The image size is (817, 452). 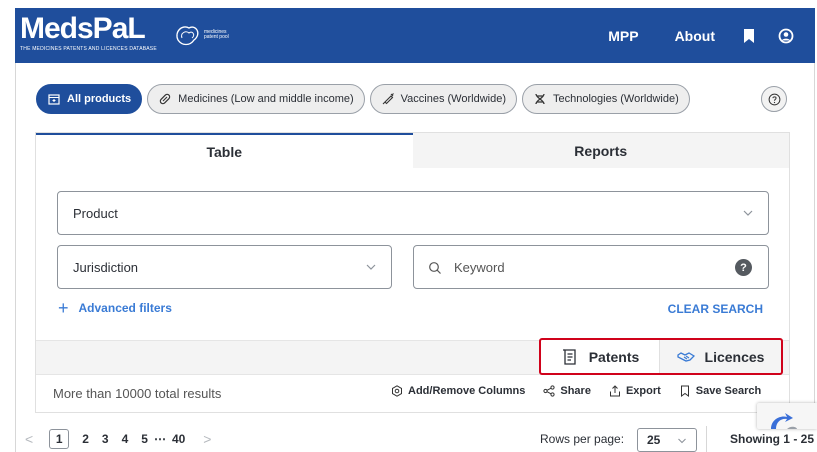 What do you see at coordinates (743, 267) in the screenshot?
I see `keyword-help-icon: ?` at bounding box center [743, 267].